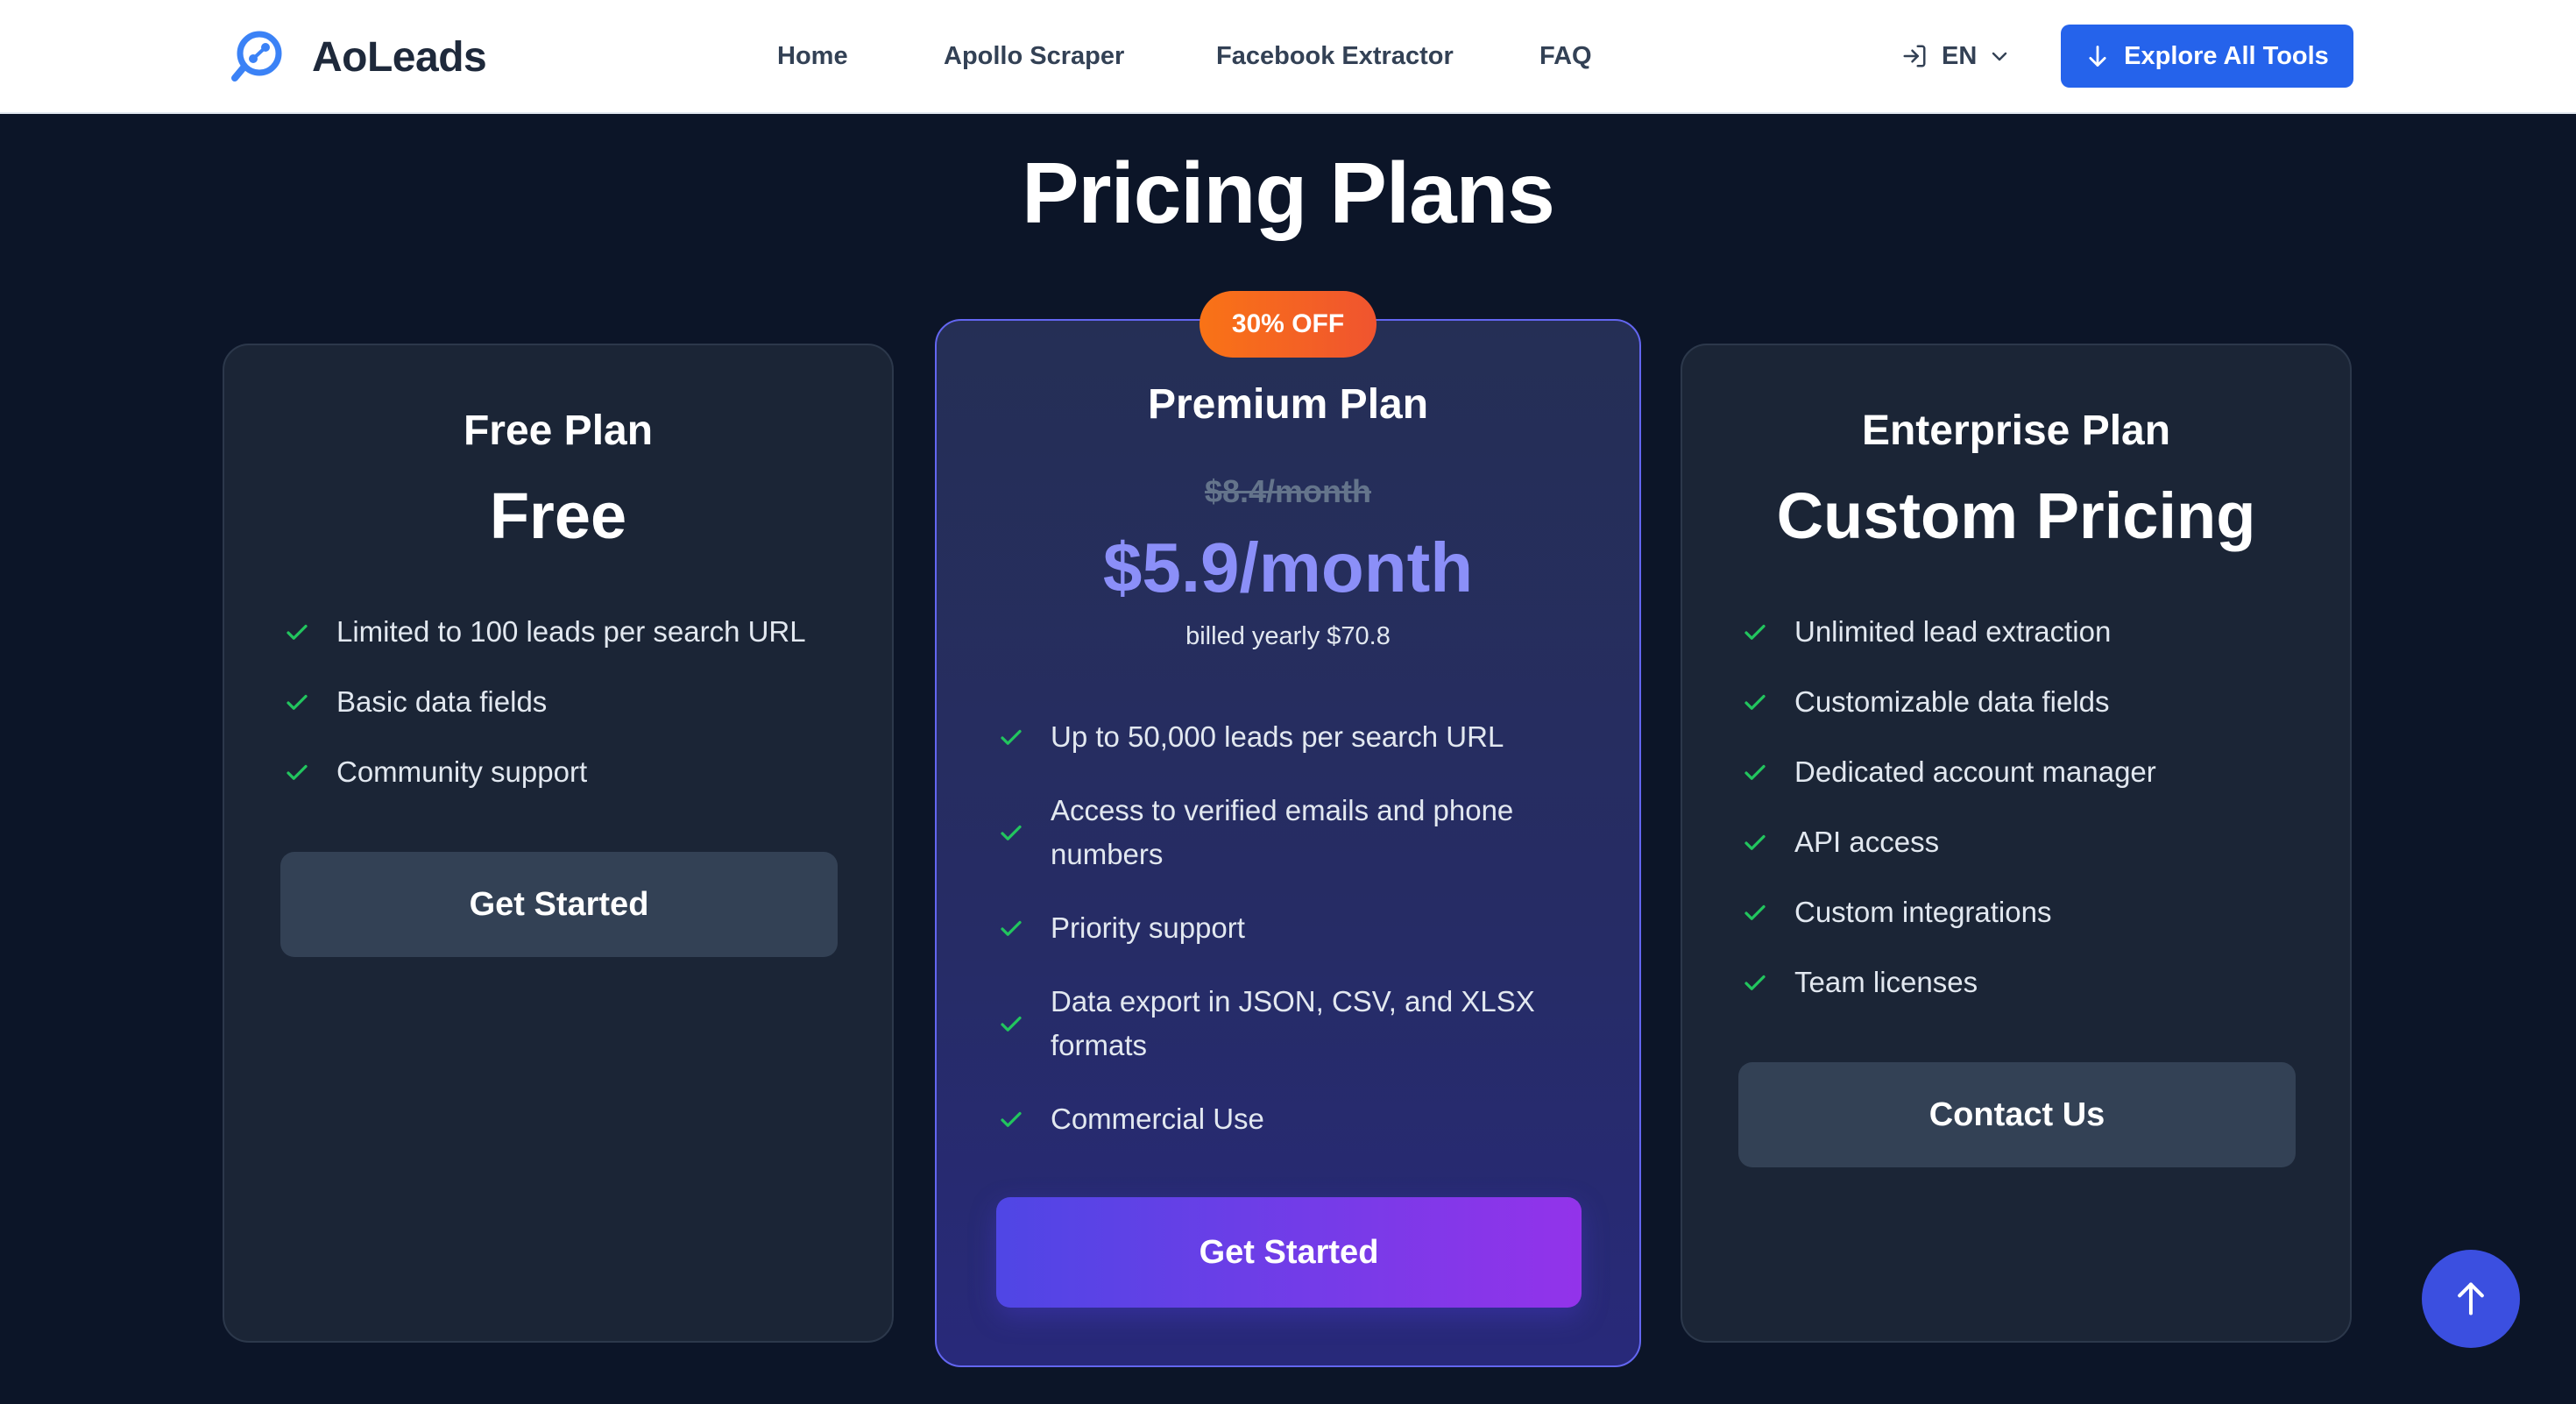  What do you see at coordinates (1953, 631) in the screenshot?
I see `feature-text: Unlimited lead extraction` at bounding box center [1953, 631].